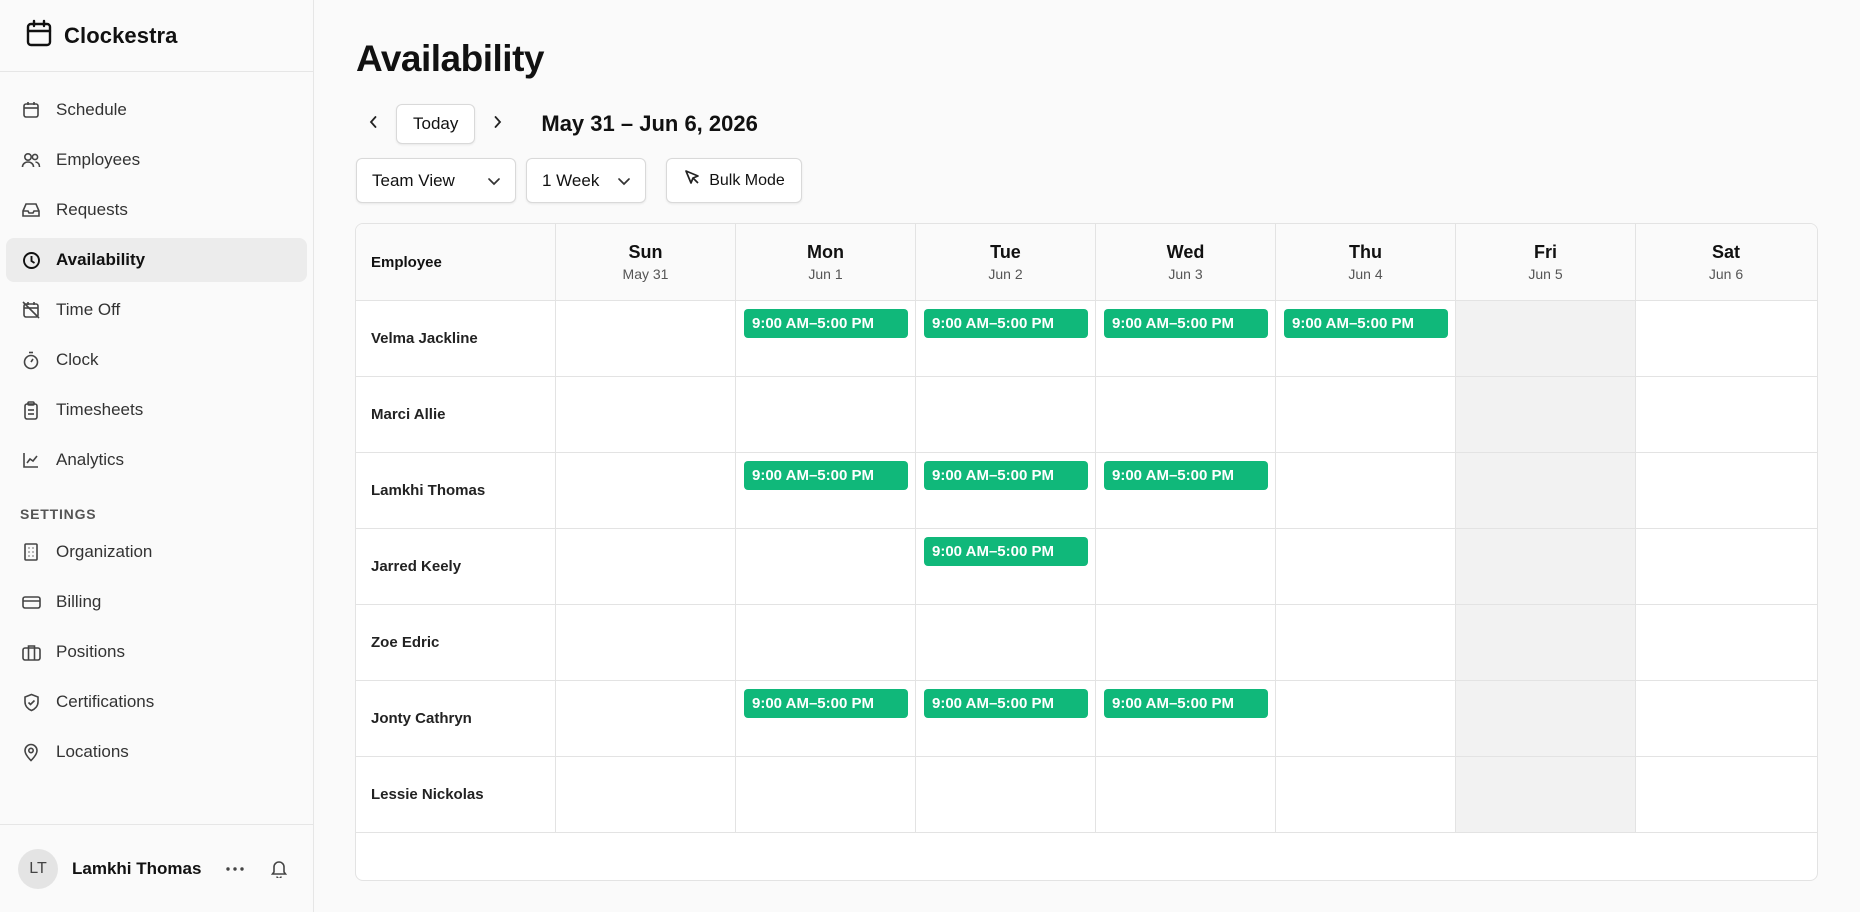 The image size is (1860, 912). What do you see at coordinates (1545, 274) in the screenshot?
I see `day-date: Jun 5` at bounding box center [1545, 274].